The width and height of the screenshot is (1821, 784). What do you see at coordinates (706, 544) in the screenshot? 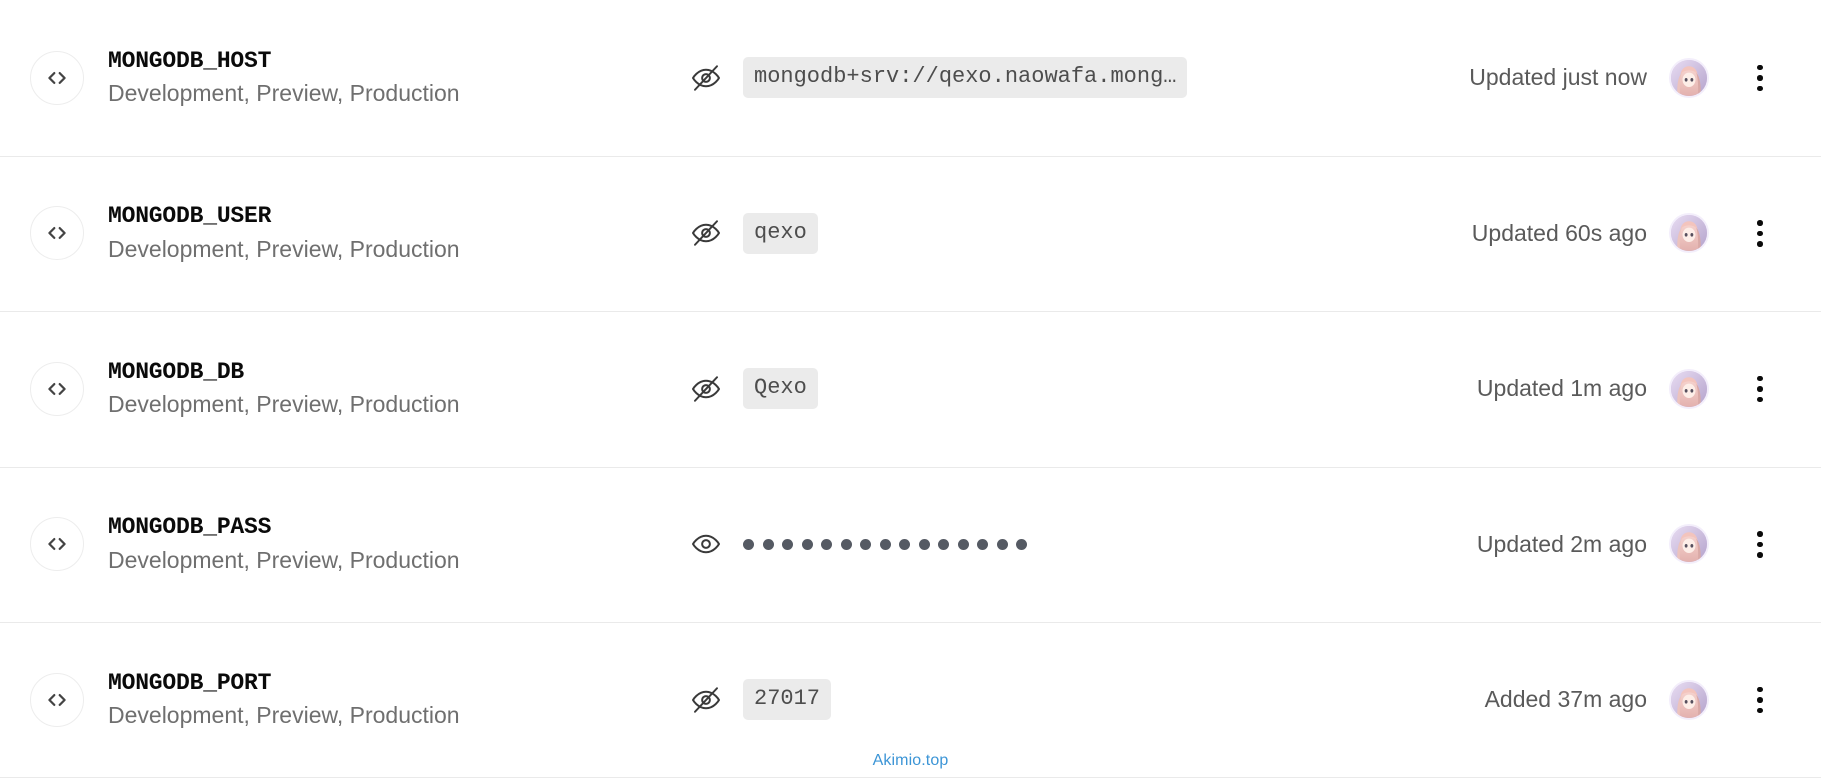
I see `eye-icon` at bounding box center [706, 544].